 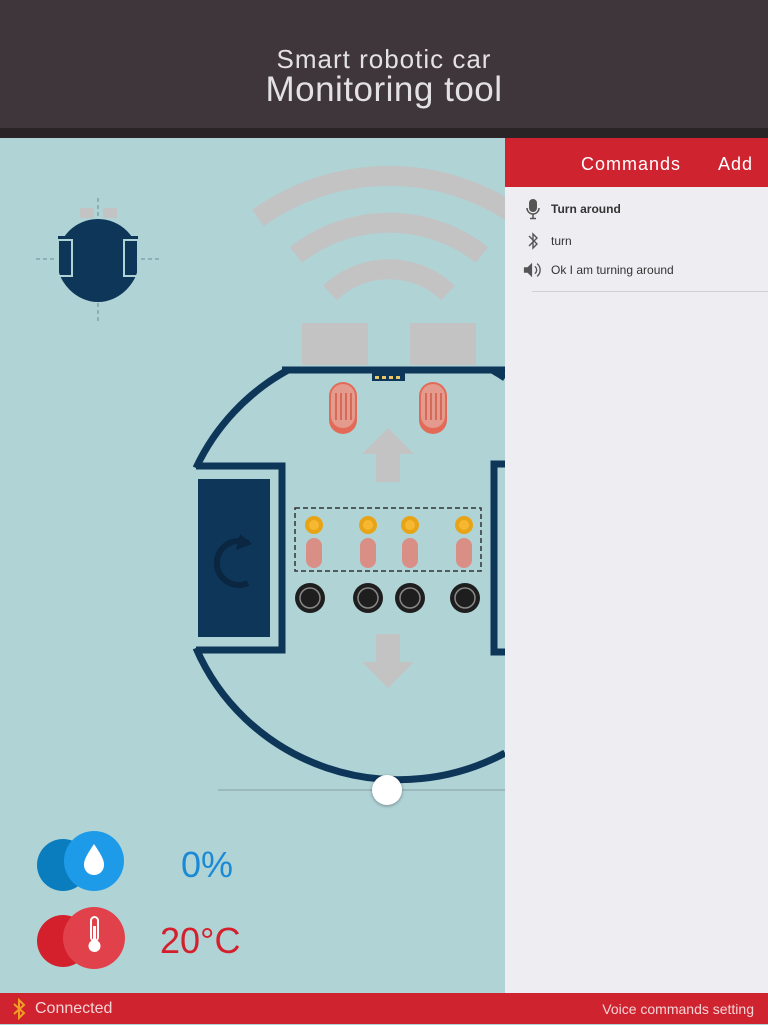 I want to click on commands-panel-header: Commands Add, so click(x=636, y=162).